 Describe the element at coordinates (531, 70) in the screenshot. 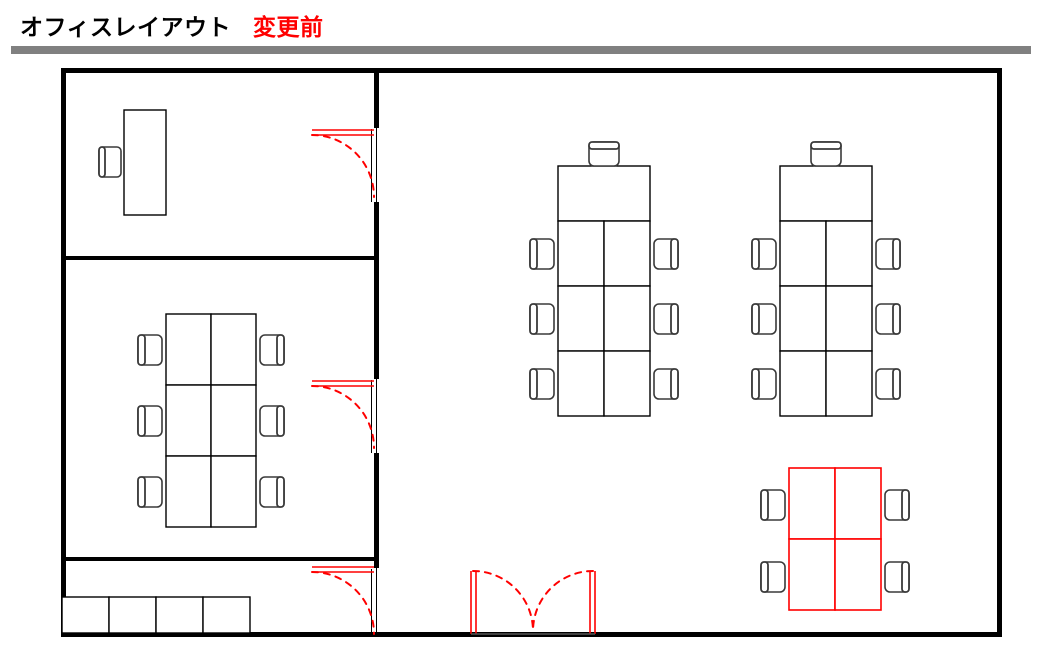

I see `outer-wall-top` at that location.